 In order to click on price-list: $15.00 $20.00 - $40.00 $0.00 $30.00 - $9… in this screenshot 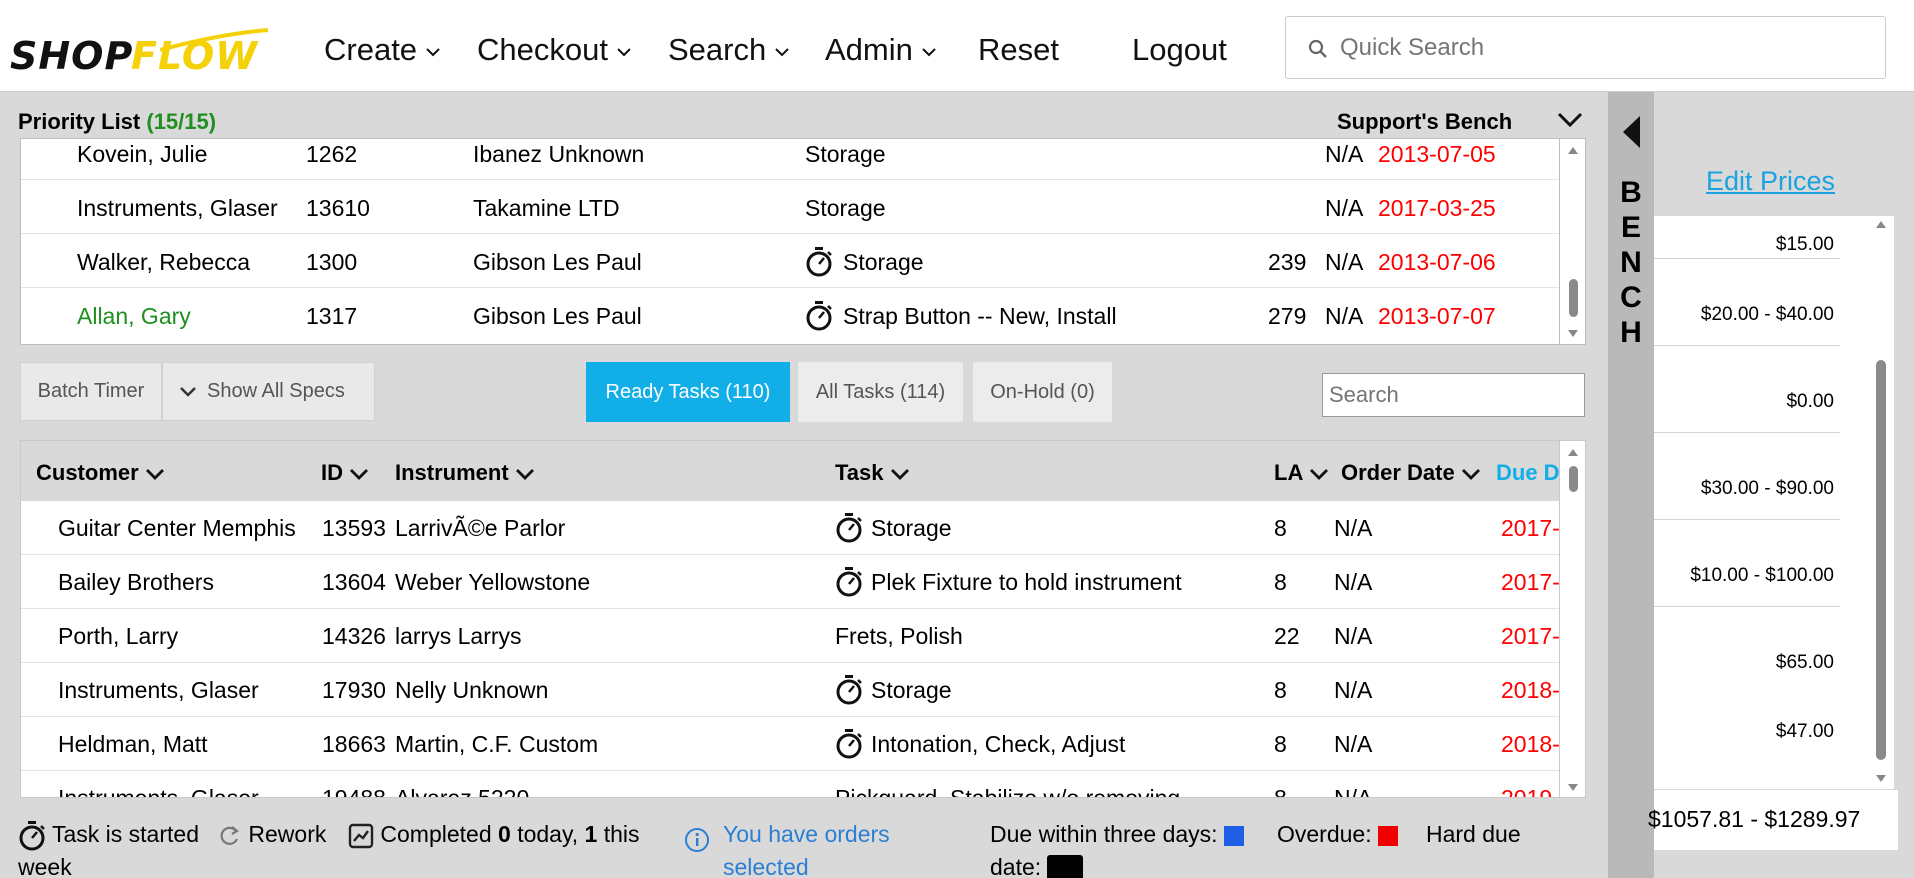, I will do `click(1764, 502)`.